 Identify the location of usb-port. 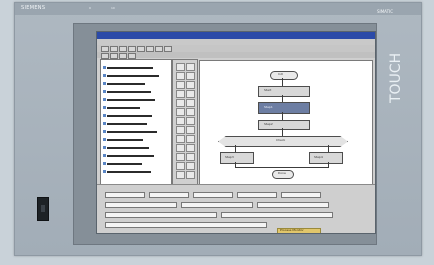
(43, 209).